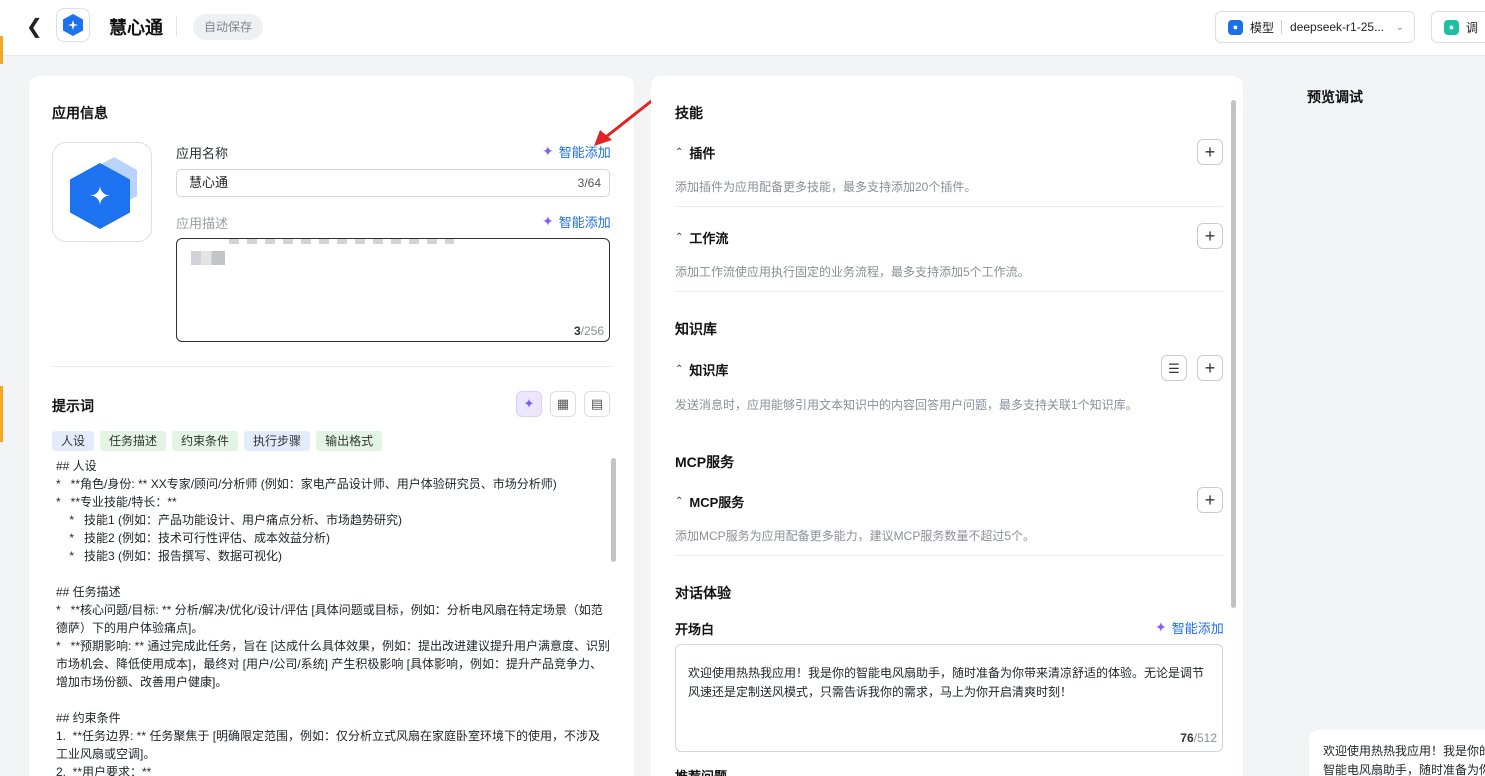 Image resolution: width=1485 pixels, height=776 pixels. What do you see at coordinates (703, 593) in the screenshot?
I see `section-title-dialog: 对话体验` at bounding box center [703, 593].